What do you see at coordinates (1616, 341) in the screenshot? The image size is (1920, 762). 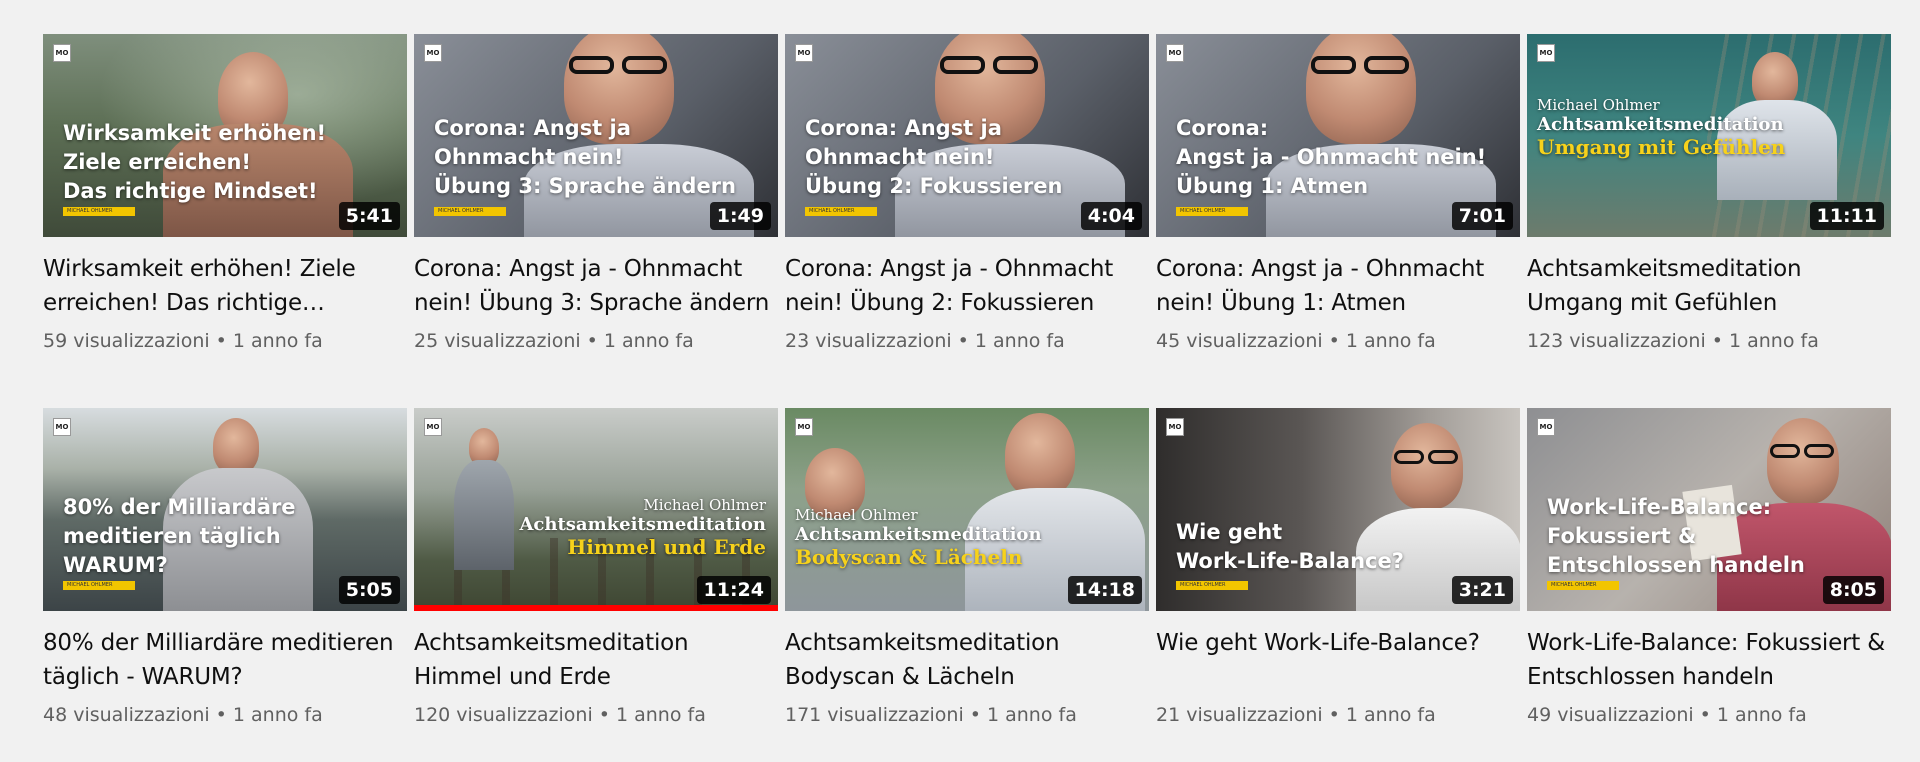 I see `view-count: 123 visualizzazioni` at bounding box center [1616, 341].